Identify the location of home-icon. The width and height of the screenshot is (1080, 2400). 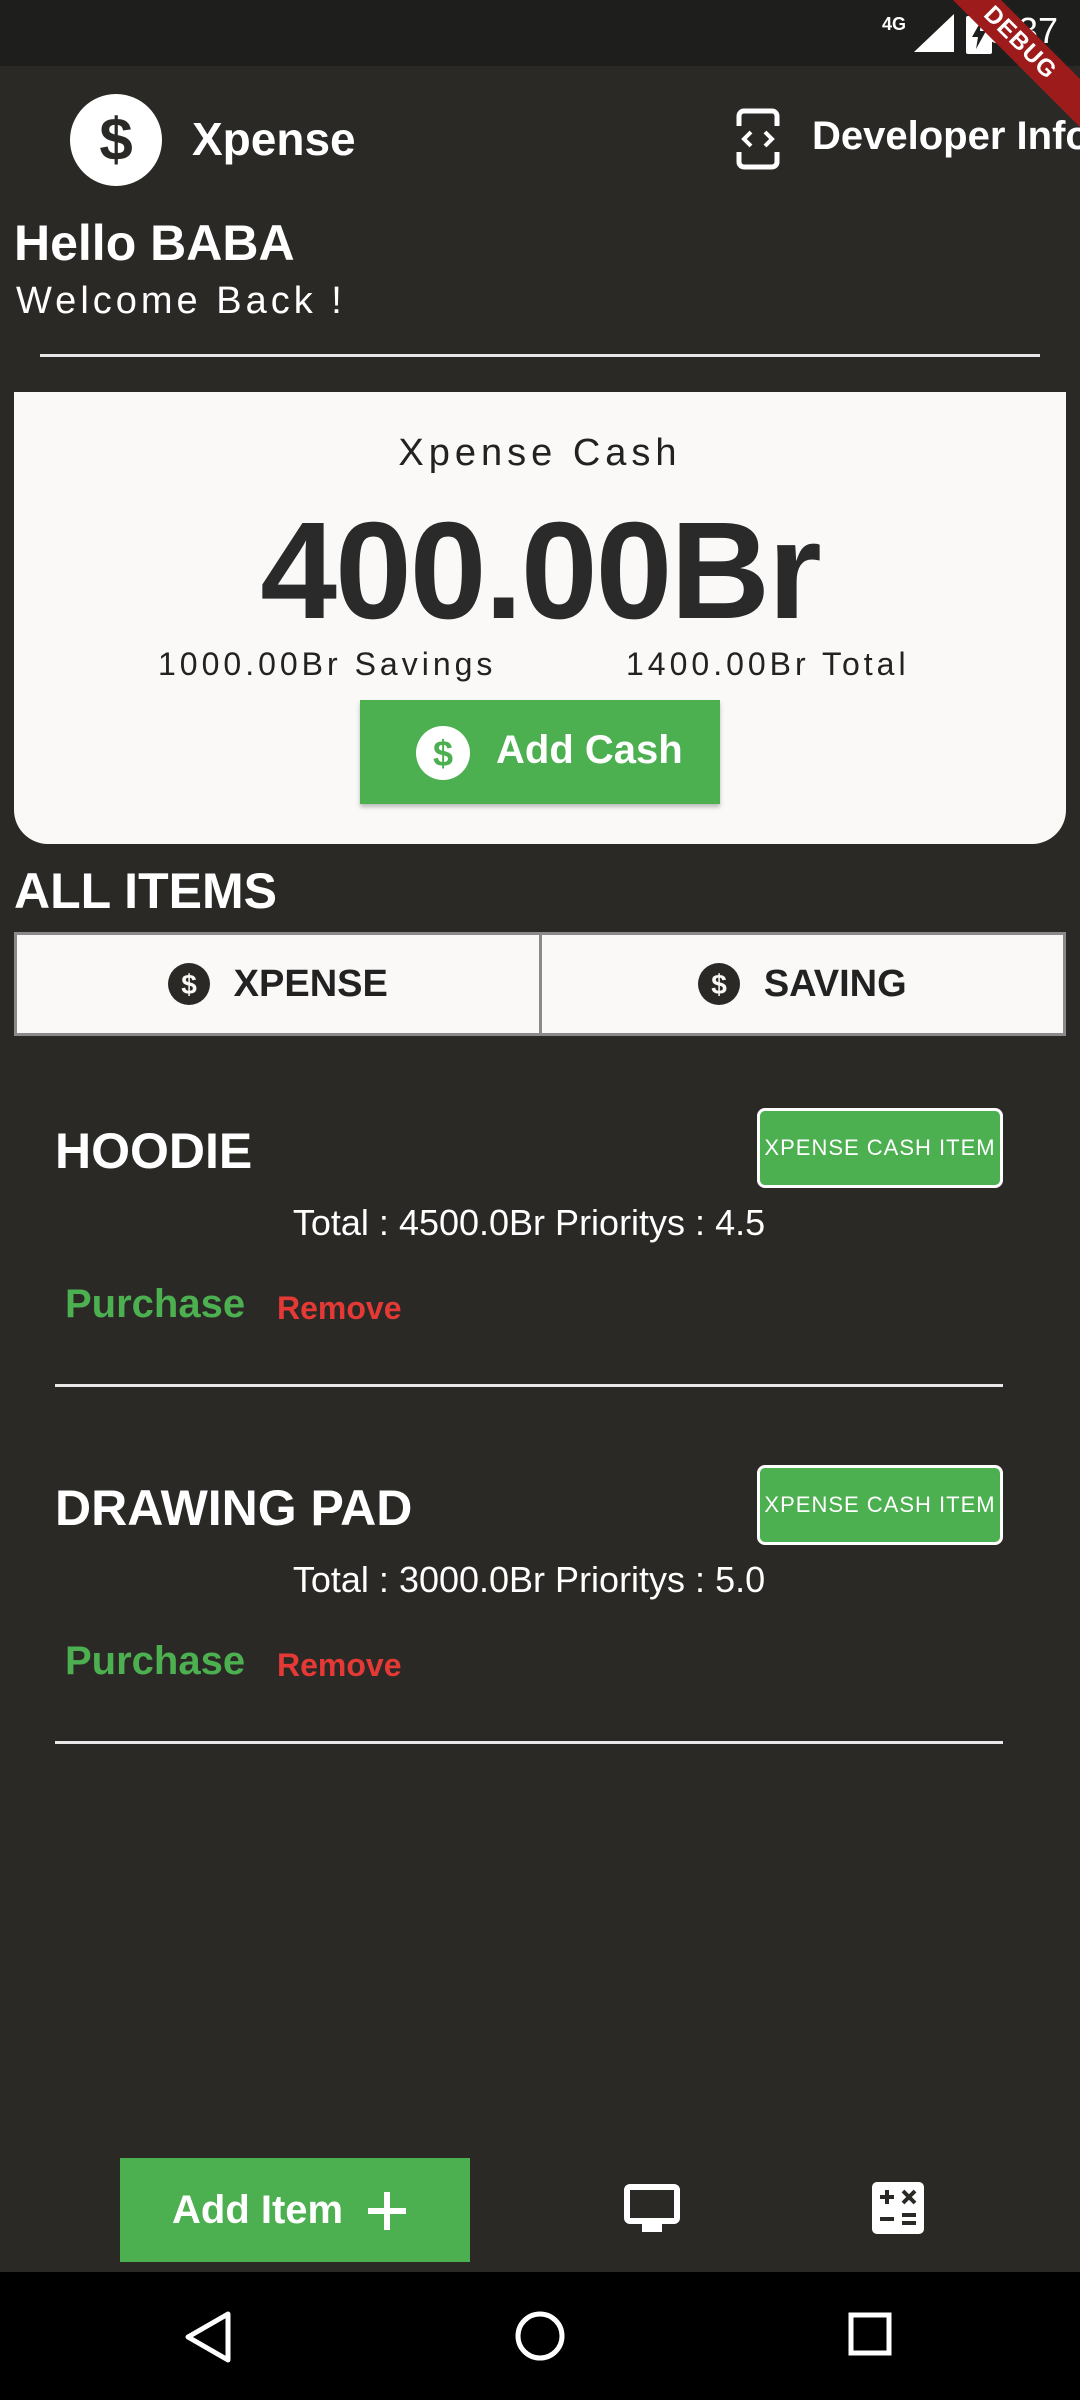
(540, 2336).